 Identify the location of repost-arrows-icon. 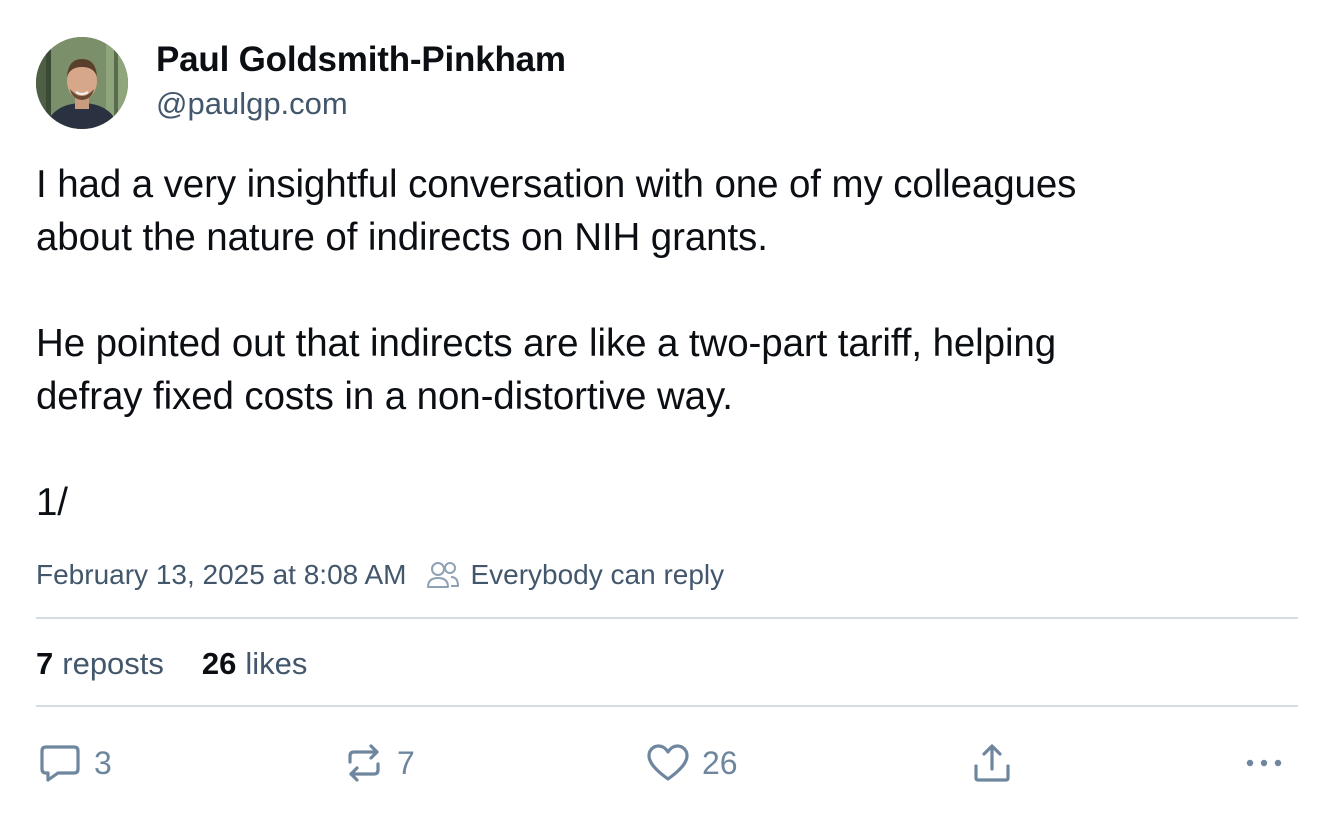
(364, 763).